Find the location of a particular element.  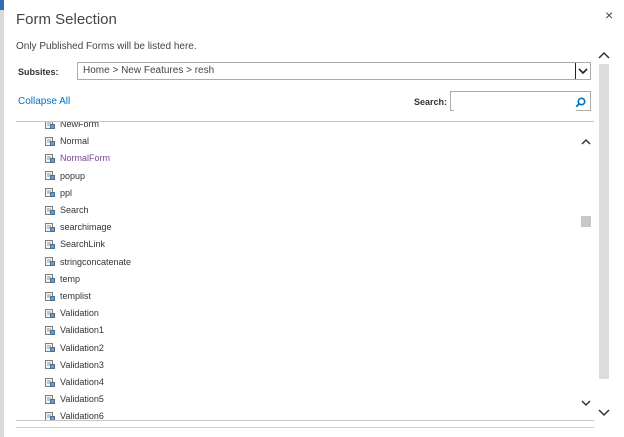

tree-item: stringconcatenate is located at coordinates (88, 262).